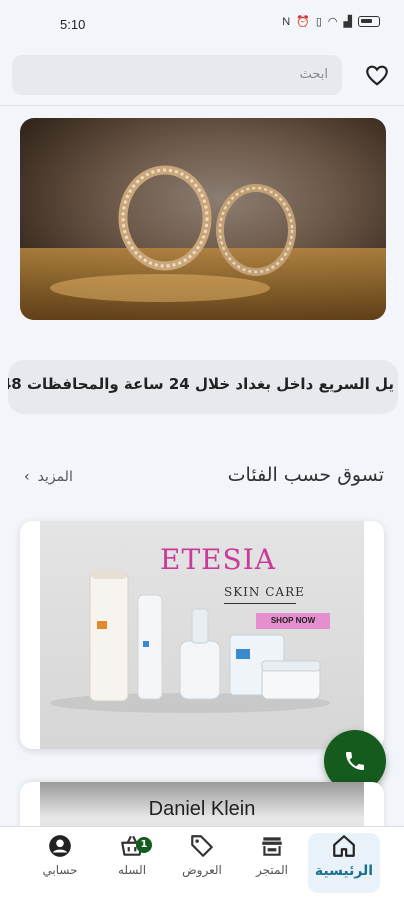  Describe the element at coordinates (305, 475) in the screenshot. I see `section-title-categories: تسوق حسب الفئات` at that location.